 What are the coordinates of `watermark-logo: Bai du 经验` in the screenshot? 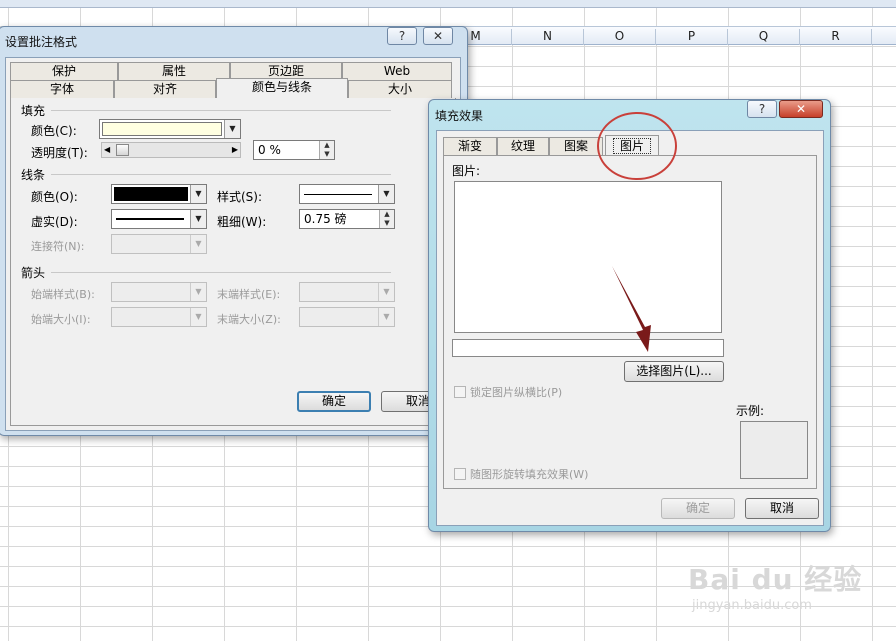 It's located at (775, 579).